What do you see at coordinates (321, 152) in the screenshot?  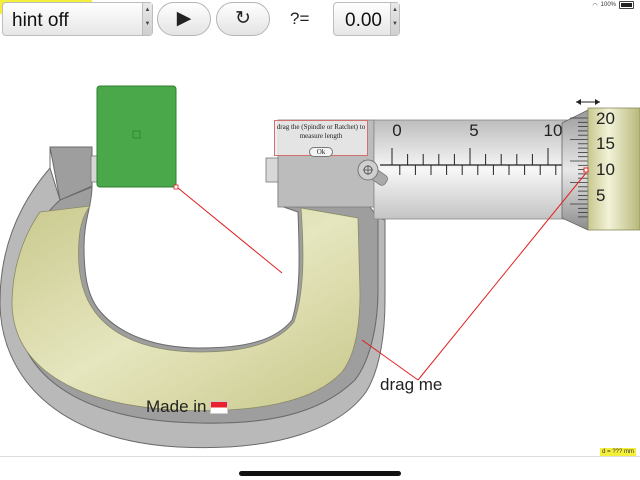 I see `hint-ok-button: Ok` at bounding box center [321, 152].